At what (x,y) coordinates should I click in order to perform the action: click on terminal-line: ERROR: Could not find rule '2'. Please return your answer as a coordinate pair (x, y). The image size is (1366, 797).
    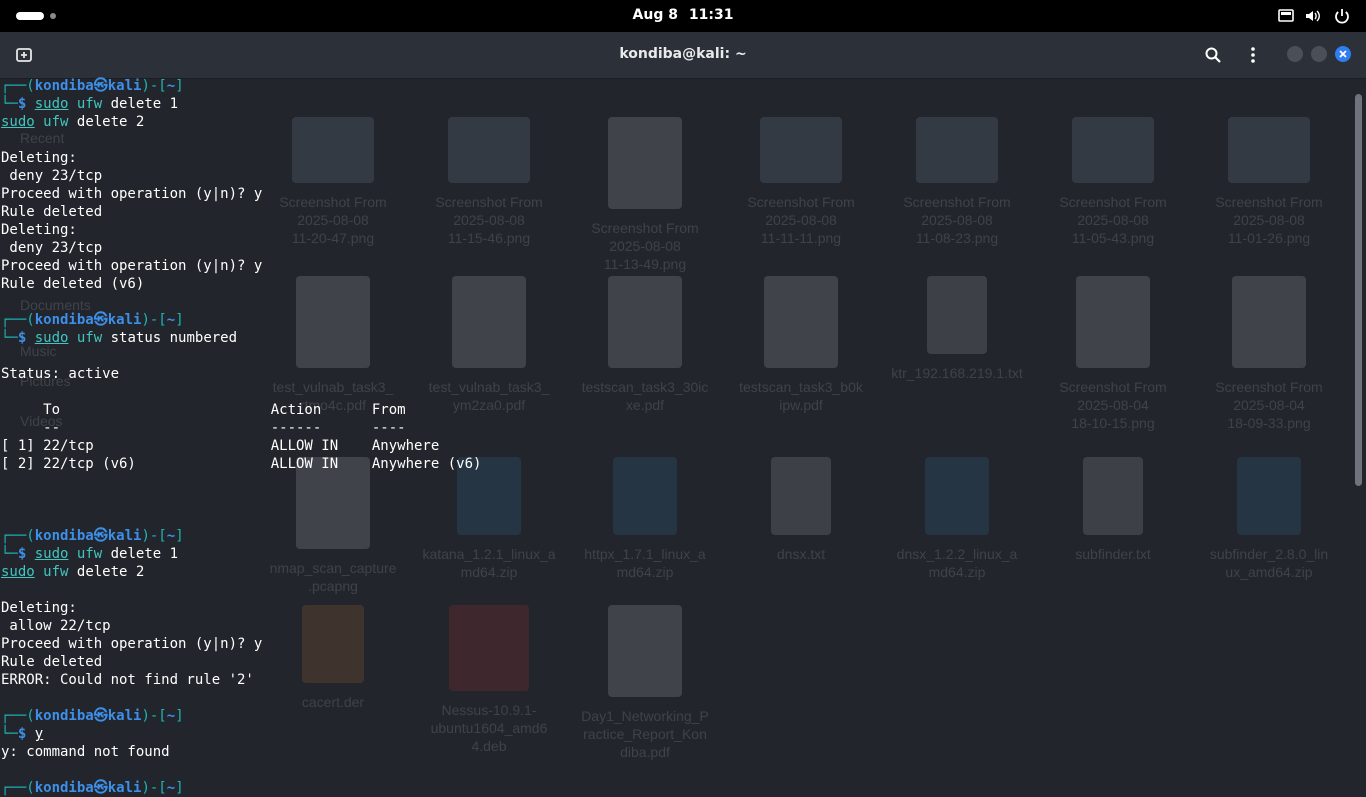
    Looking at the image, I should click on (671, 680).